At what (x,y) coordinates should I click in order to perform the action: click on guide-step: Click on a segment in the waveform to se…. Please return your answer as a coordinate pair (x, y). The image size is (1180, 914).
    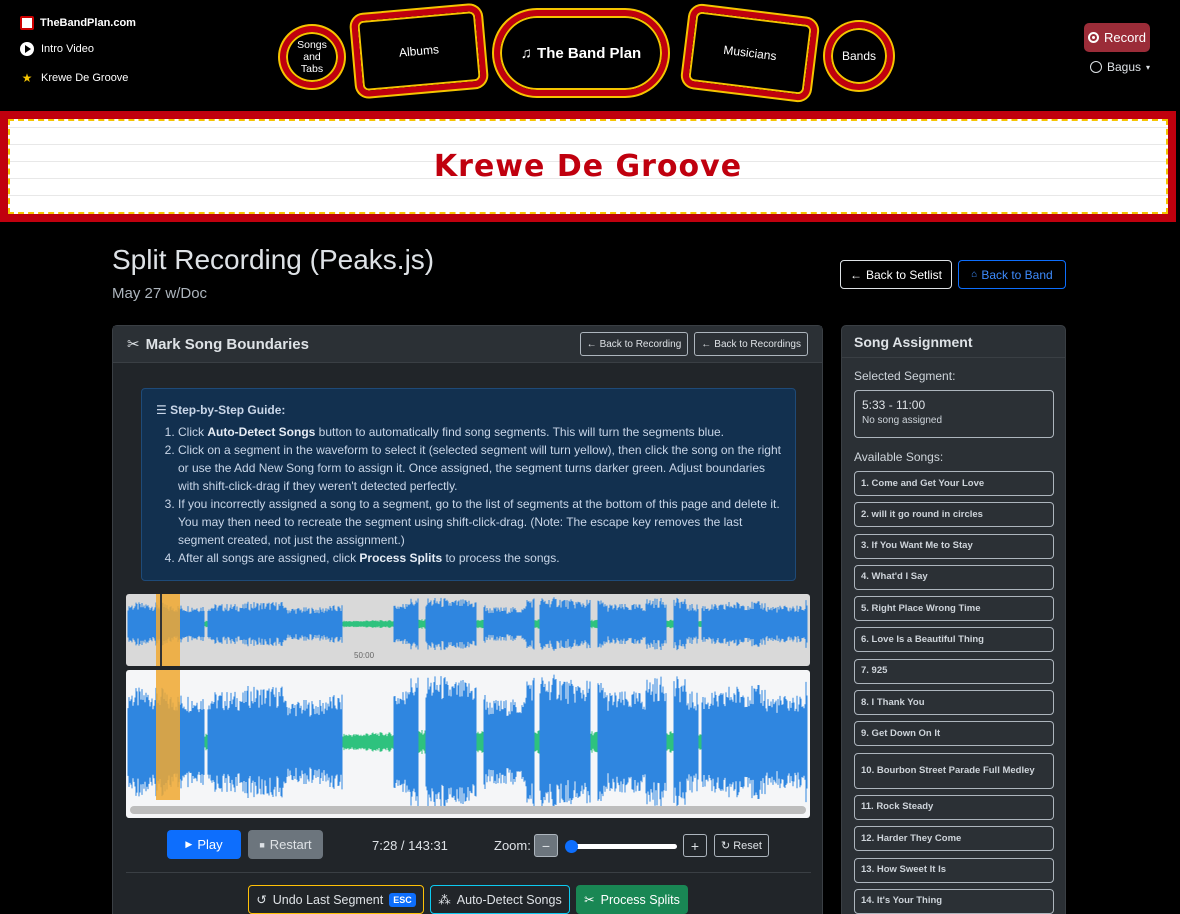
    Looking at the image, I should click on (479, 468).